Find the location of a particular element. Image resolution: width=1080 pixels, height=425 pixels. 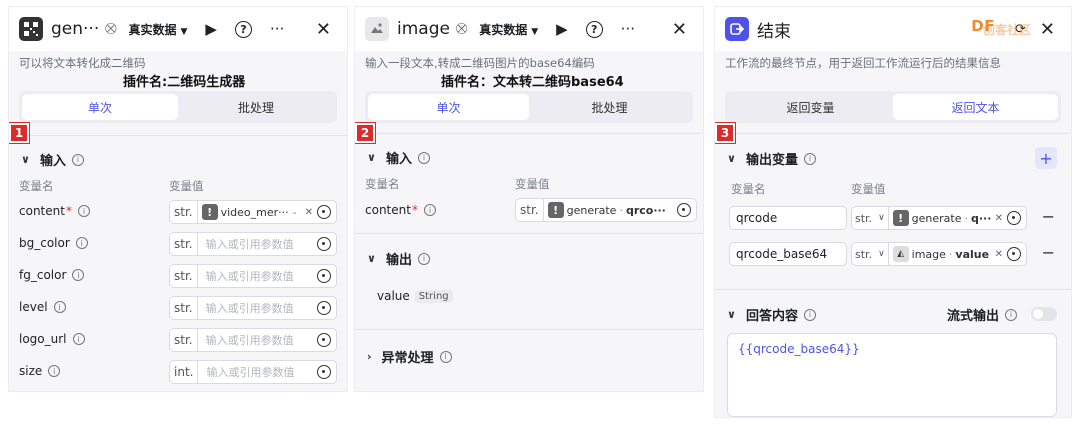

param-value-content: str. ! video_mer··· - ✕ is located at coordinates (253, 212).